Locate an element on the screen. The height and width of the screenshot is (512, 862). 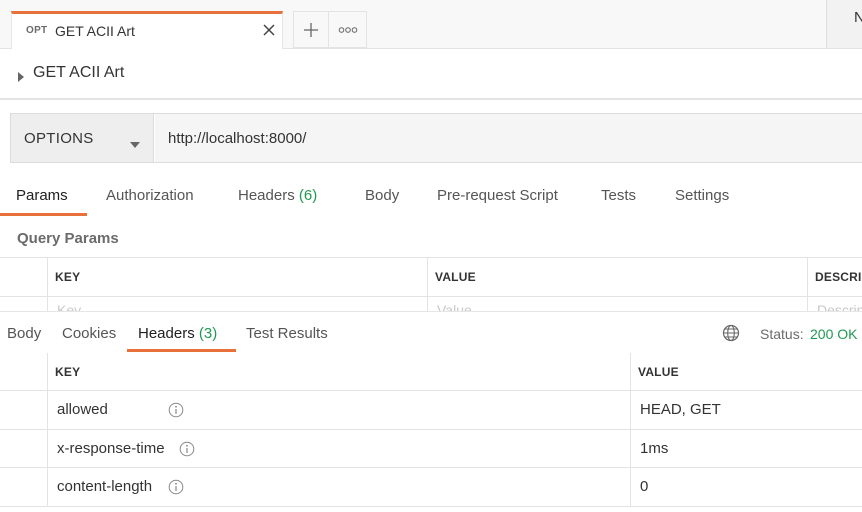
table-header-row: KEY VALUE is located at coordinates (431, 372).